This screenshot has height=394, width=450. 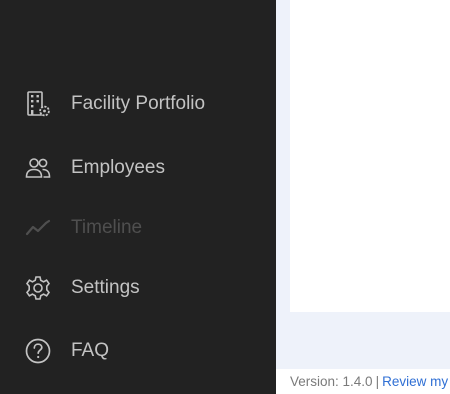 I want to click on version-text: Version: 1.4.0, so click(x=331, y=381).